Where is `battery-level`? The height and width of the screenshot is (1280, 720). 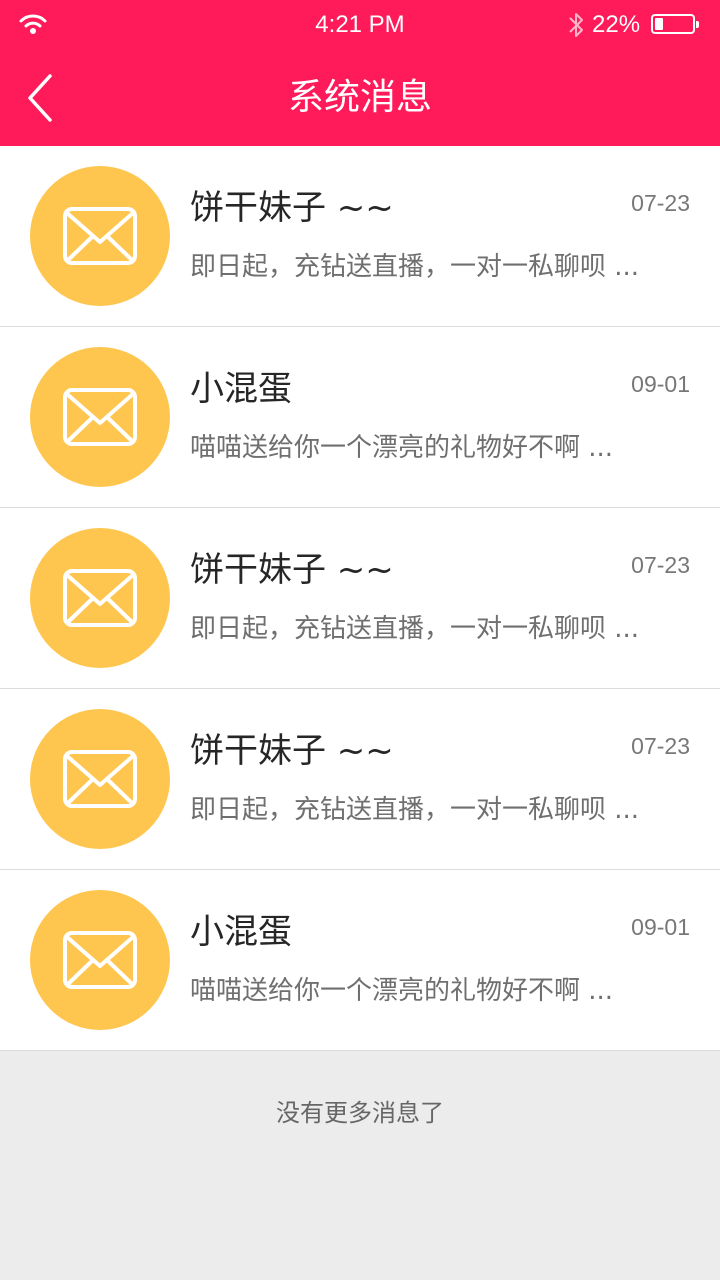 battery-level is located at coordinates (659, 24).